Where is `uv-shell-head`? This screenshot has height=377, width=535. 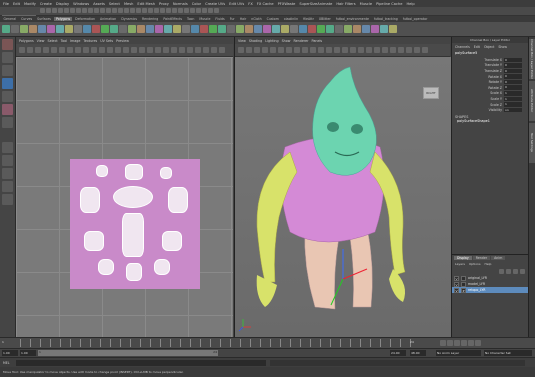
uv-shell-head is located at coordinates (133, 197).